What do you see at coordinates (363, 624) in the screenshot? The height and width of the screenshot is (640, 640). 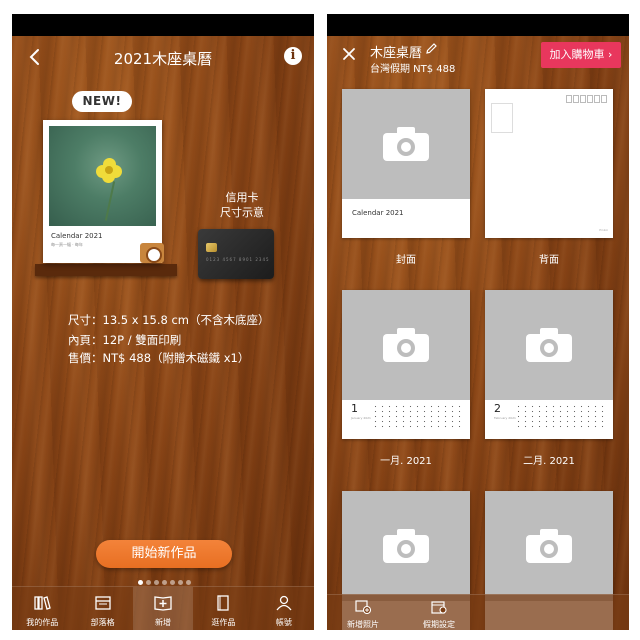 I see `bottom-tab-label: 新增照片` at bounding box center [363, 624].